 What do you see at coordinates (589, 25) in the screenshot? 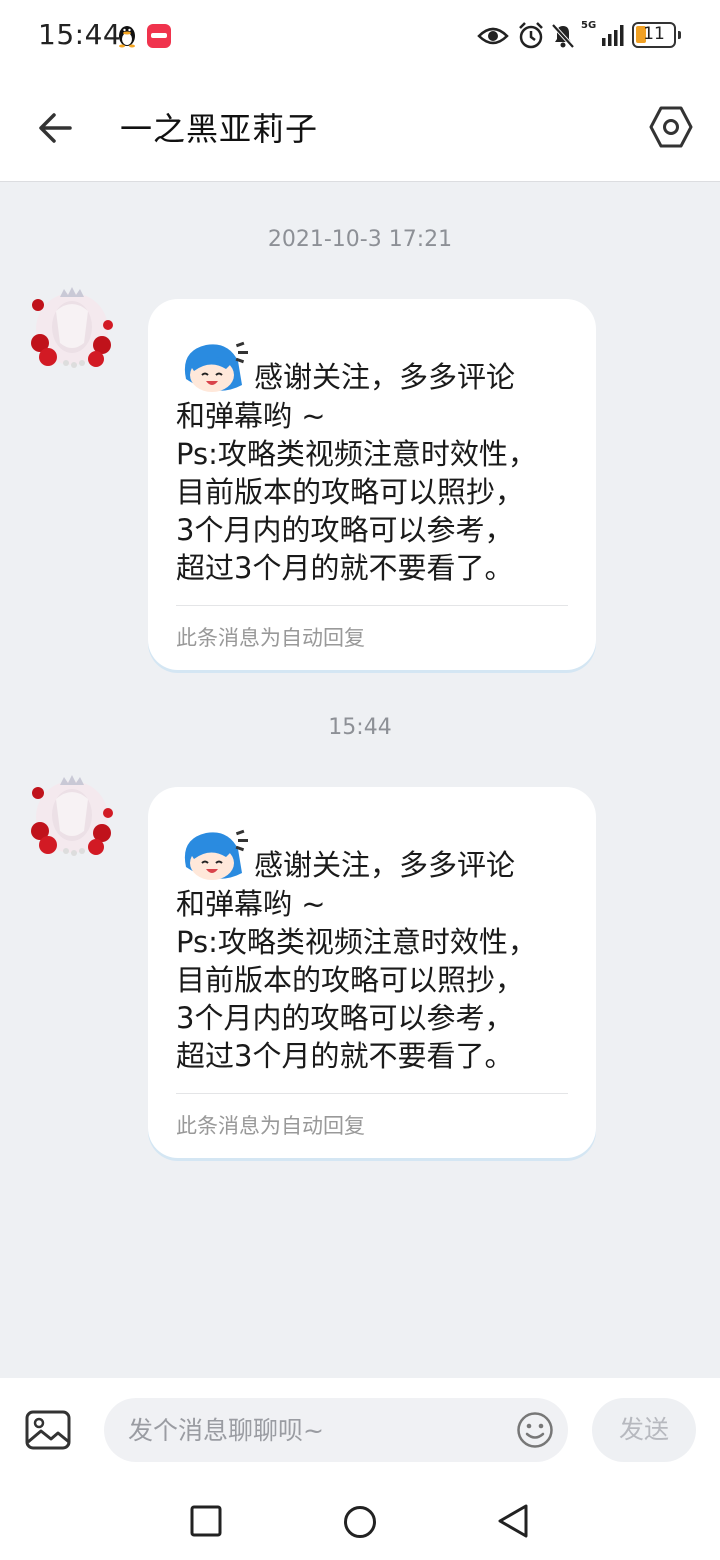
I see `network-label: 5G` at bounding box center [589, 25].